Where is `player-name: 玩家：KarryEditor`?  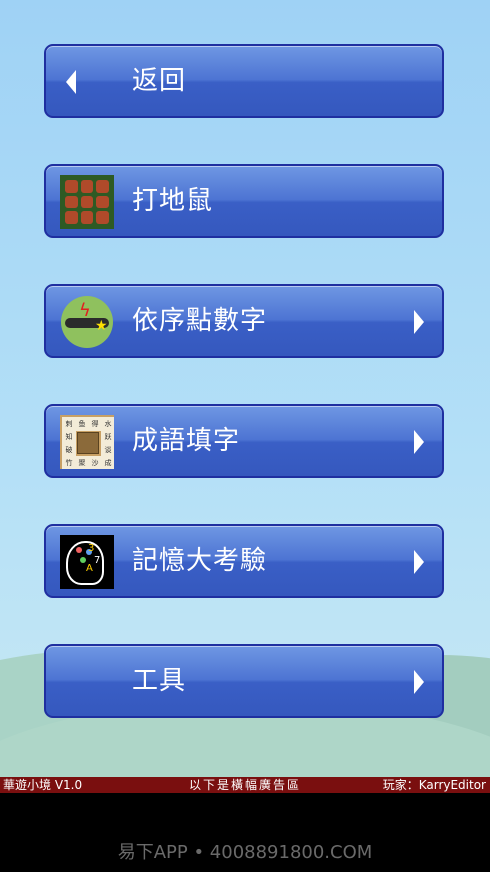
player-name: 玩家：KarryEditor is located at coordinates (434, 785).